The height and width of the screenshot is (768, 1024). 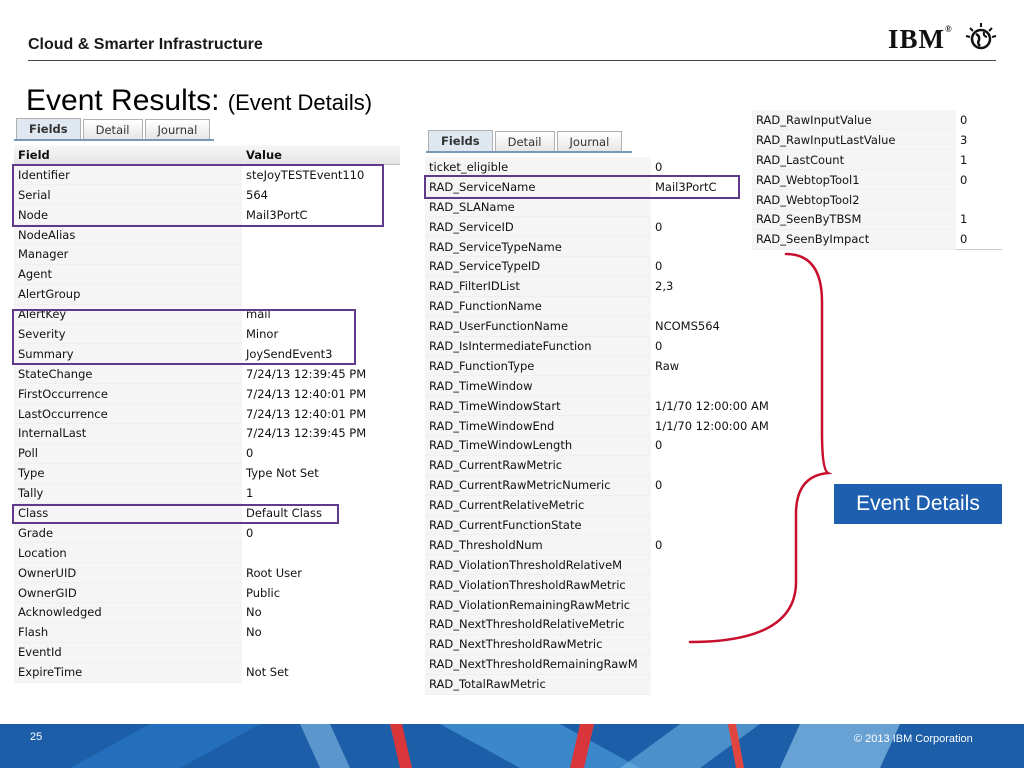 I want to click on table-row: Location, so click(x=207, y=553).